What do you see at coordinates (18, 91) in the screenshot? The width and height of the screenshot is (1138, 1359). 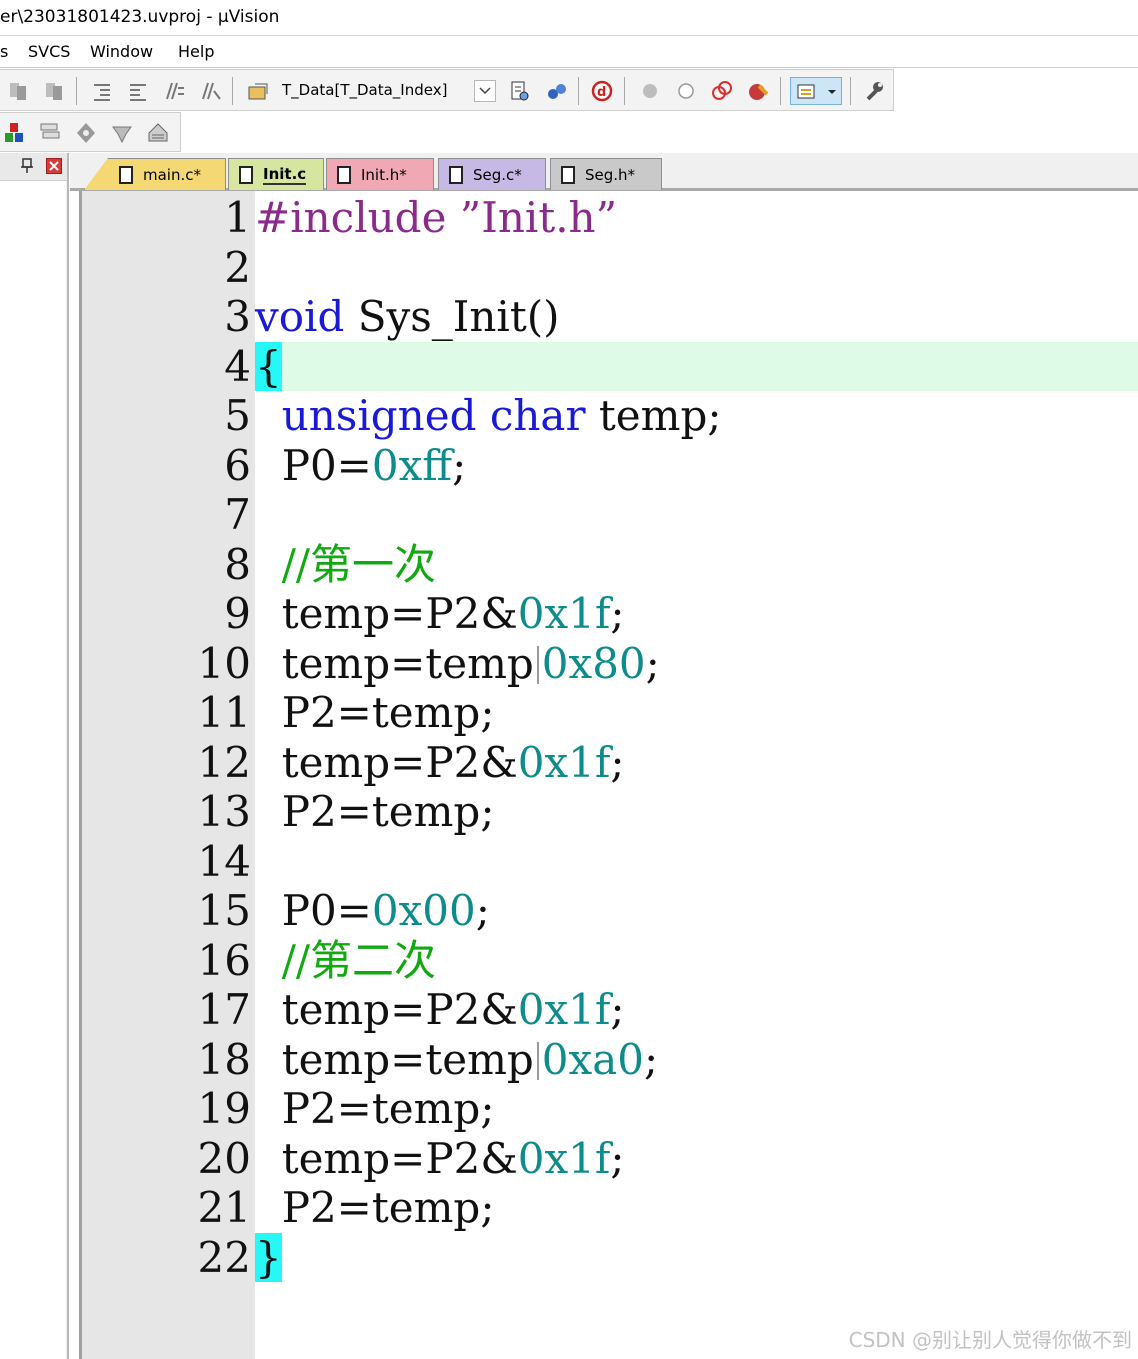 I see `bookmark-prev-icon` at bounding box center [18, 91].